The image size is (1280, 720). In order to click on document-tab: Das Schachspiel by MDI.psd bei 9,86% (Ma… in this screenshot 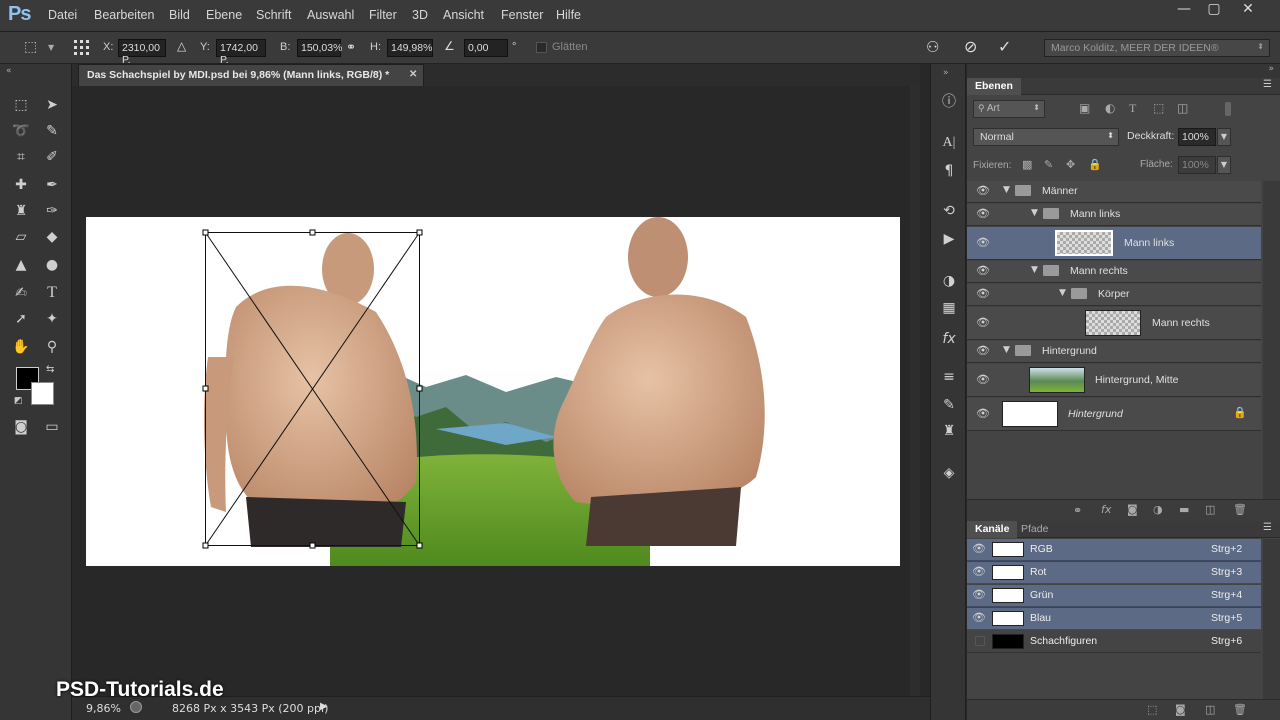, I will do `click(251, 75)`.